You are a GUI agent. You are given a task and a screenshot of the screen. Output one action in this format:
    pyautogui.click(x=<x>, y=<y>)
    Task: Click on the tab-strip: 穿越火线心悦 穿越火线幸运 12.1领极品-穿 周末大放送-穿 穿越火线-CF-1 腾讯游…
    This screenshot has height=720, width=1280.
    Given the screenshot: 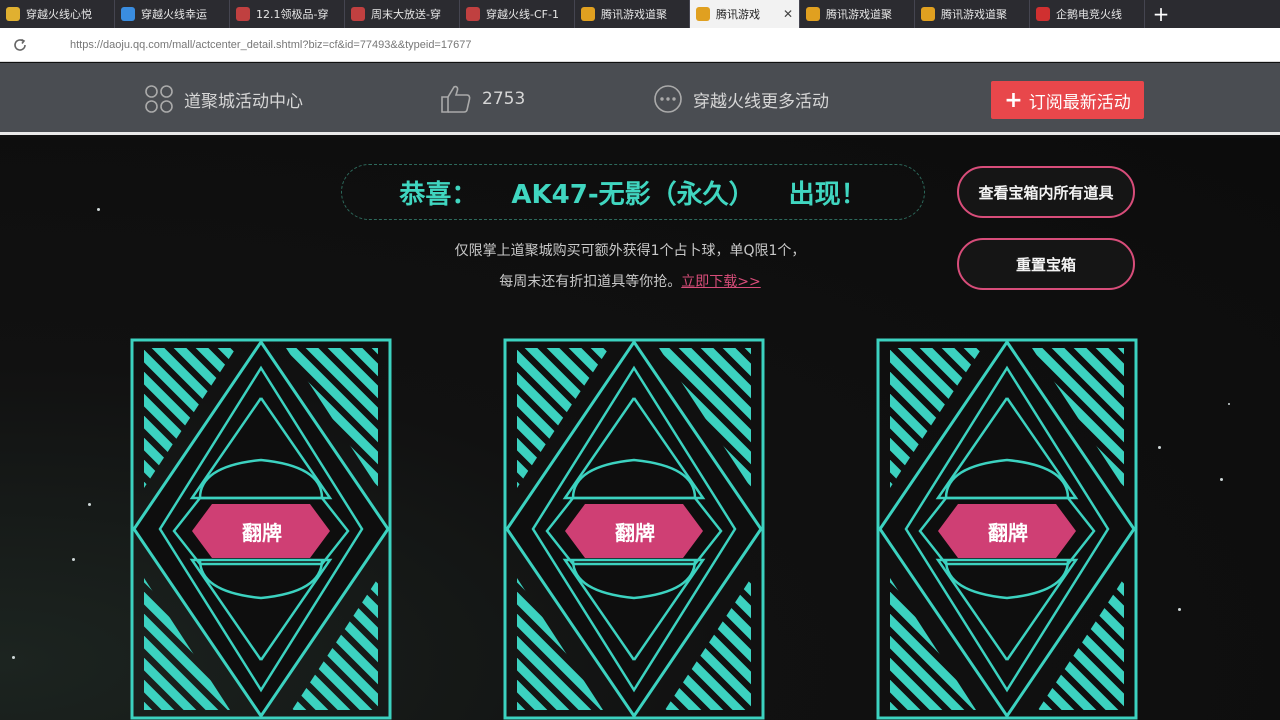 What is the action you would take?
    pyautogui.click(x=640, y=14)
    